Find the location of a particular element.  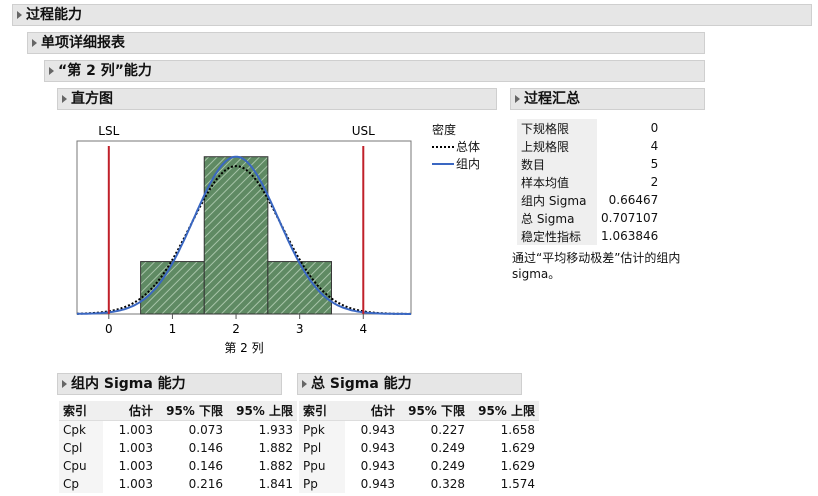

table-row: Ppk 0.943 0.227 1.658 is located at coordinates (419, 429).